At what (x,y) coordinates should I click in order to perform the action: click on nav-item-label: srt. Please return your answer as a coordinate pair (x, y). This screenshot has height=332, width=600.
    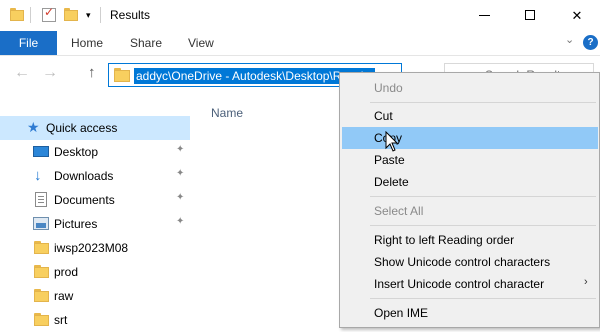
    Looking at the image, I should click on (61, 320).